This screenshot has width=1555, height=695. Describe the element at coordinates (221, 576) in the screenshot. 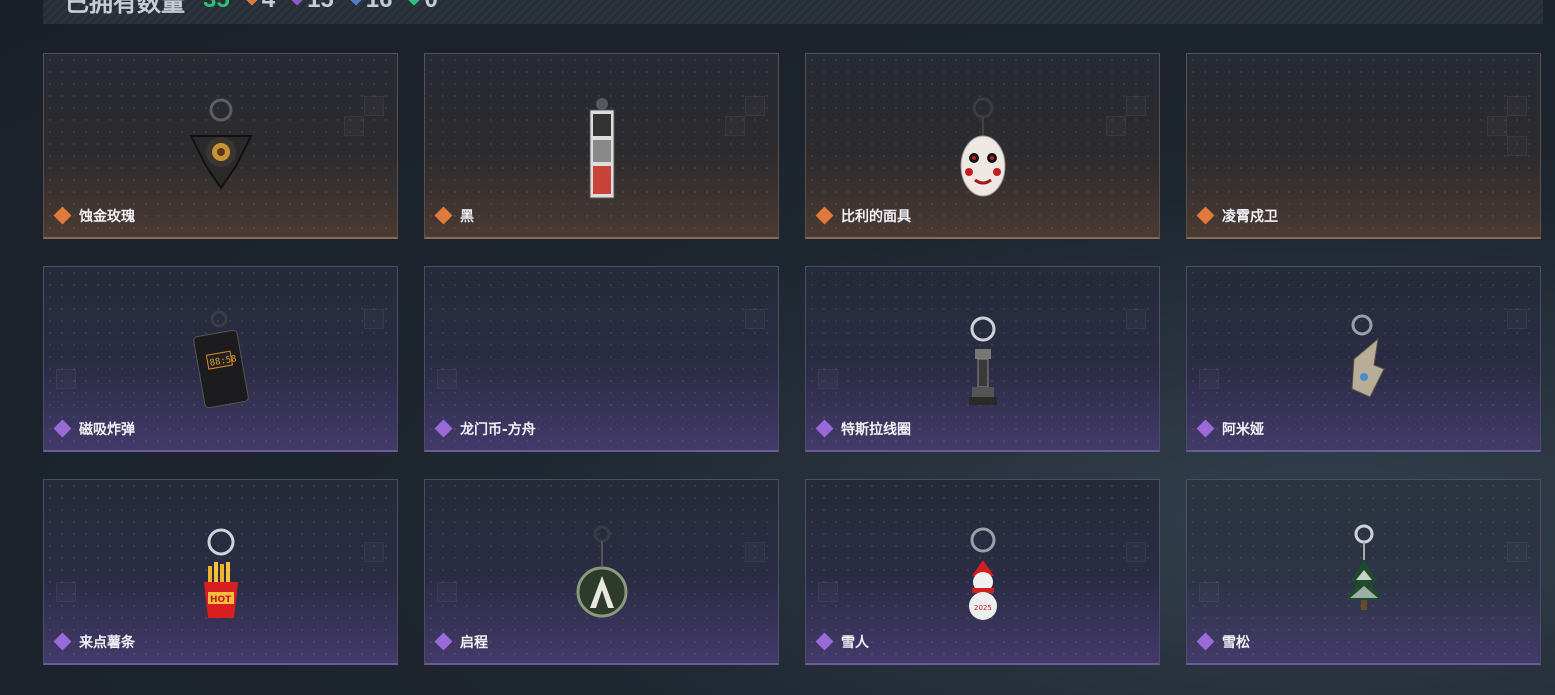

I see `fries-charm-icon: HOT` at that location.